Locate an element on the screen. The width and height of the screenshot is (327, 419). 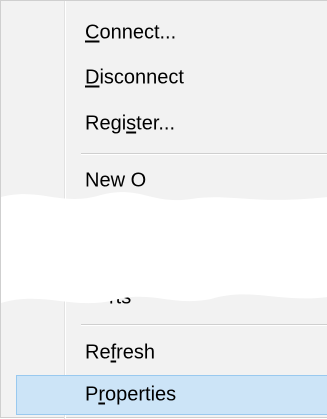
menu-item-properties: Properties is located at coordinates (171, 395).